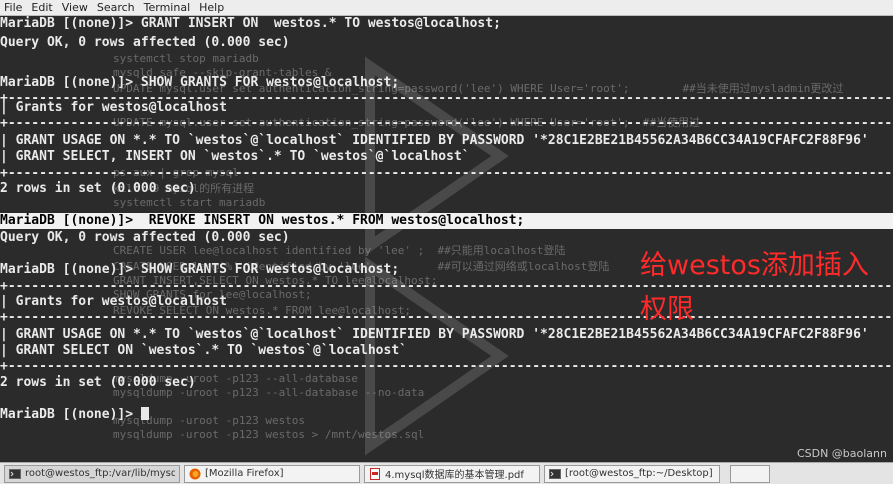  I want to click on menu-search: Search, so click(116, 8).